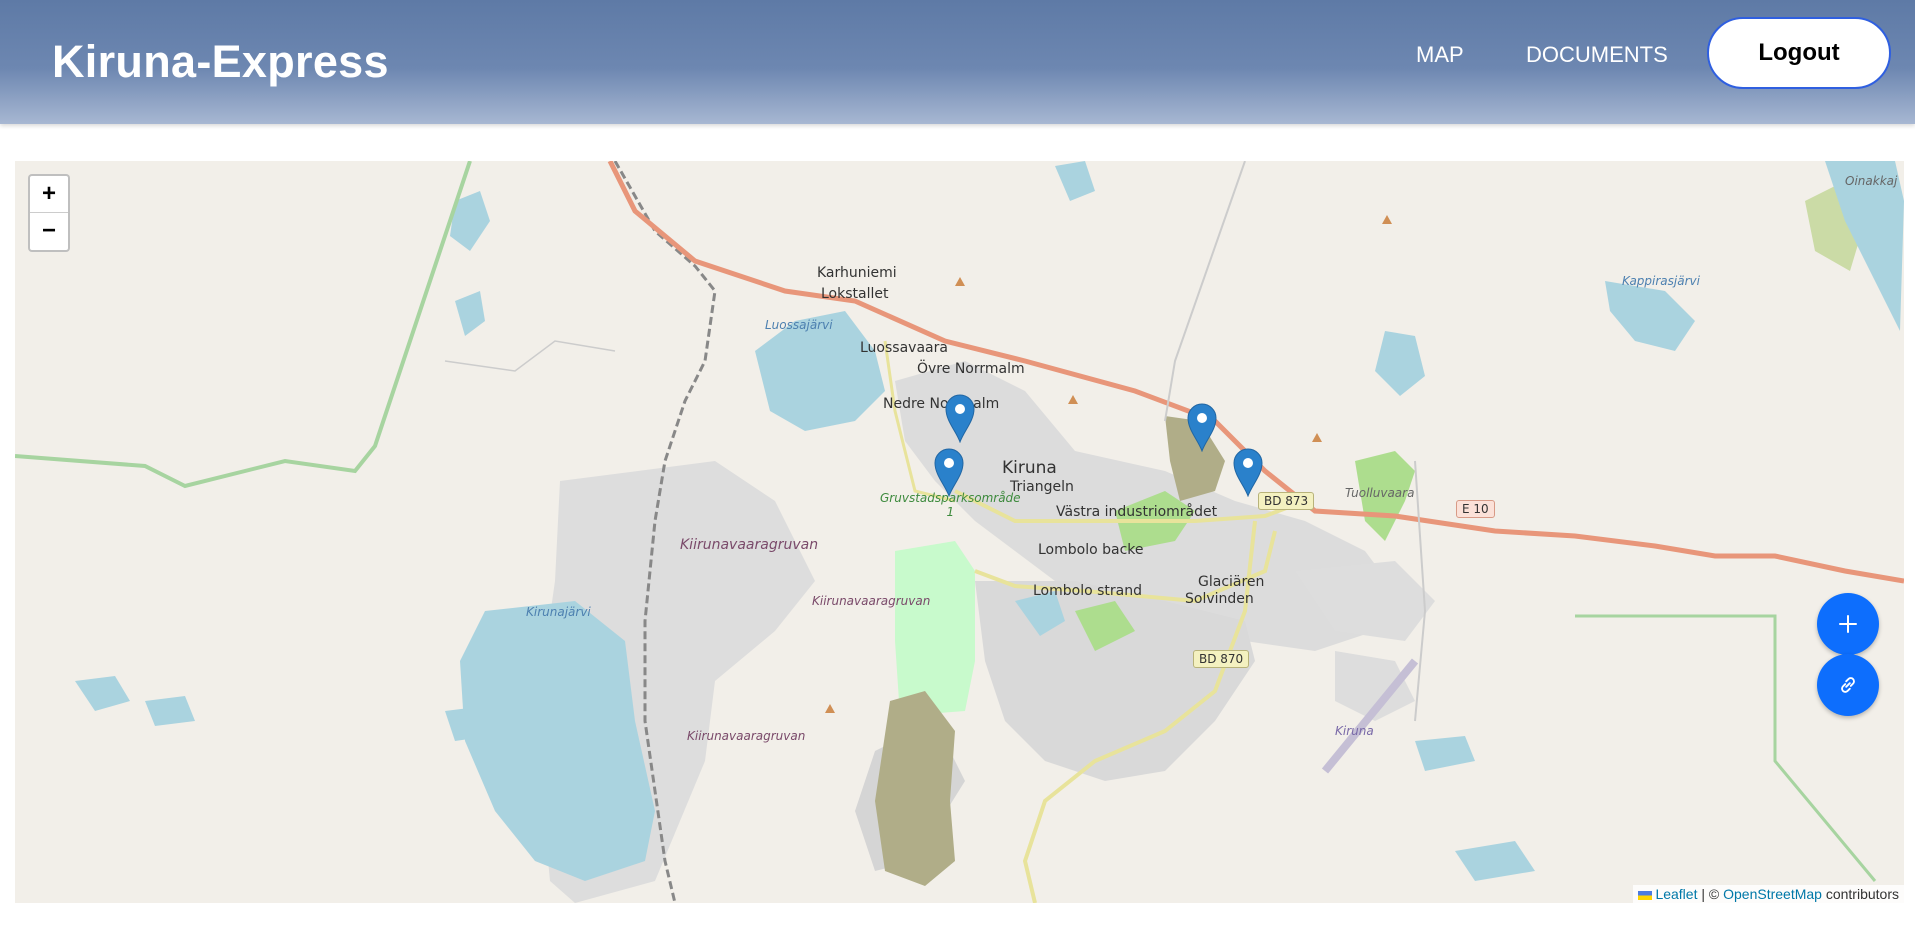 Image resolution: width=1915 pixels, height=928 pixels. I want to click on map-label-oinakkaj: Oinakkaj, so click(1871, 181).